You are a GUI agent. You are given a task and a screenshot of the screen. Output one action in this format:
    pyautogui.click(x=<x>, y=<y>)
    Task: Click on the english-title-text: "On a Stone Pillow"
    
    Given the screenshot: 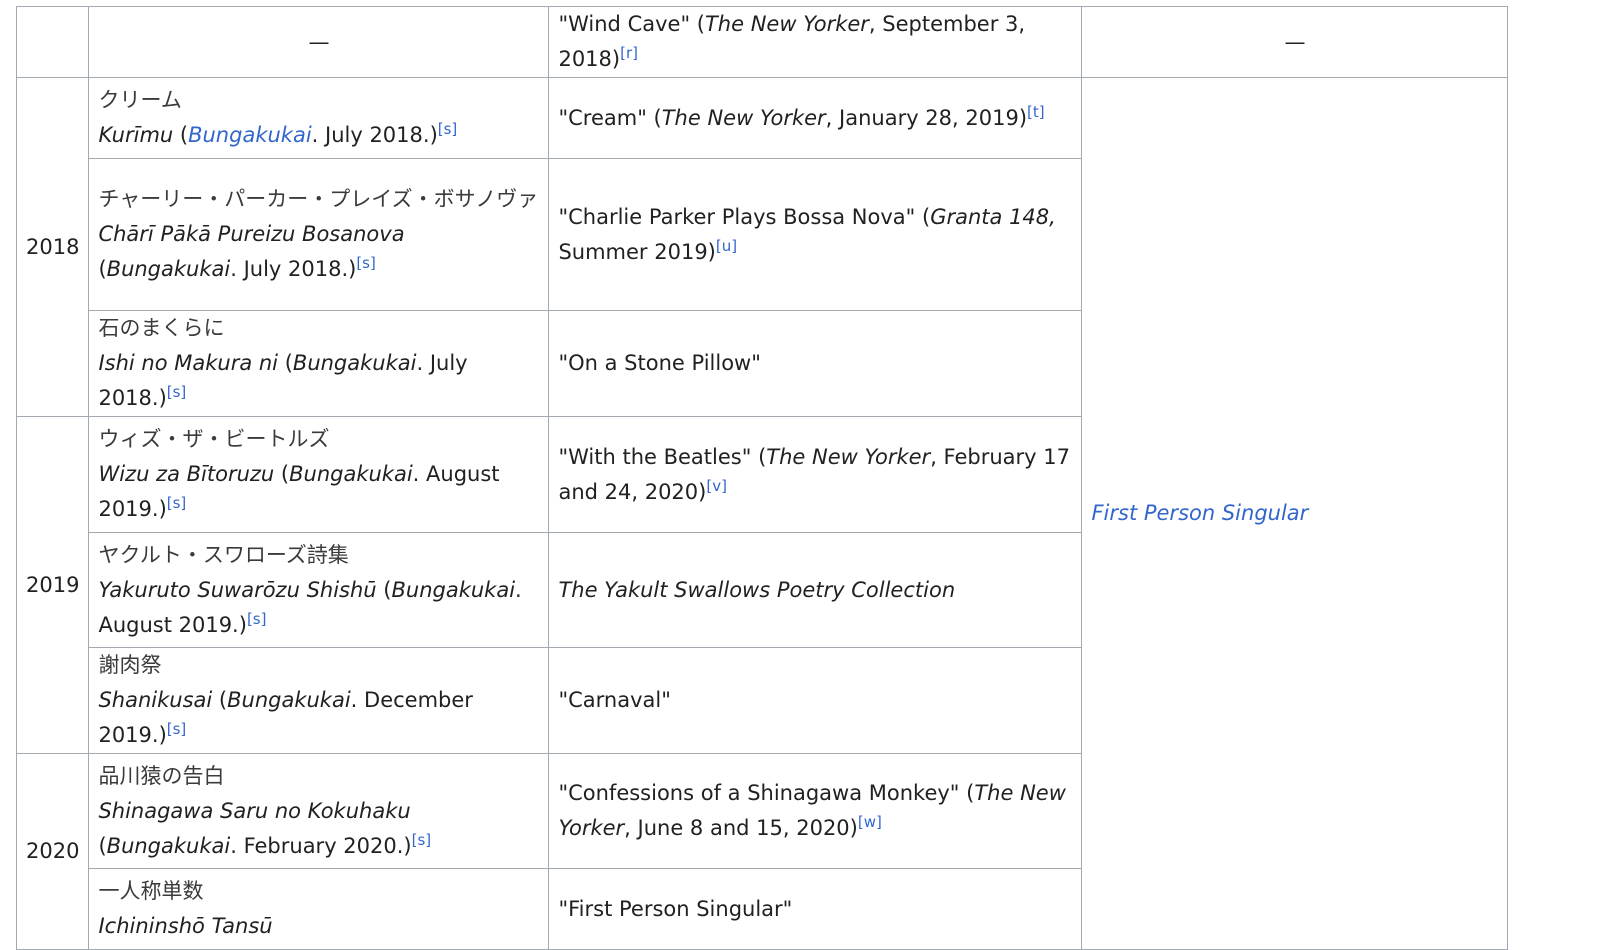 What is the action you would take?
    pyautogui.click(x=659, y=363)
    